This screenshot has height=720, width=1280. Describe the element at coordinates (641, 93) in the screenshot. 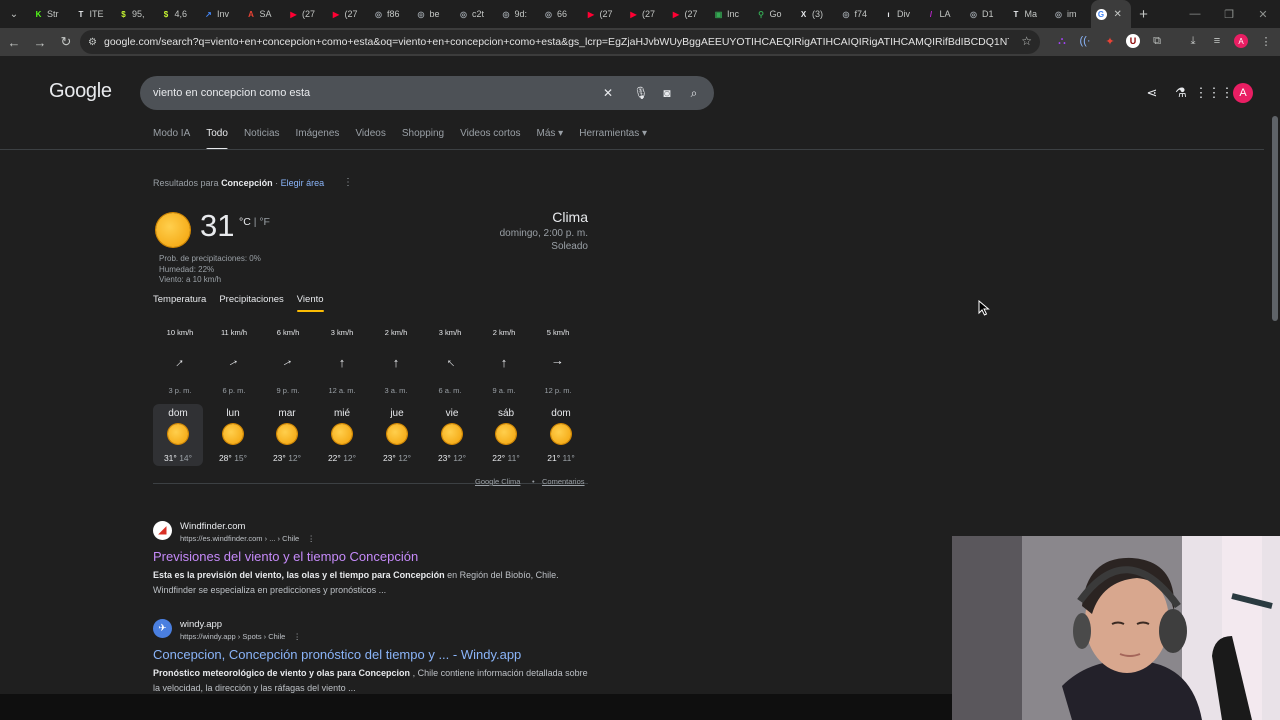

I see `microphone-icon: 🎙` at that location.